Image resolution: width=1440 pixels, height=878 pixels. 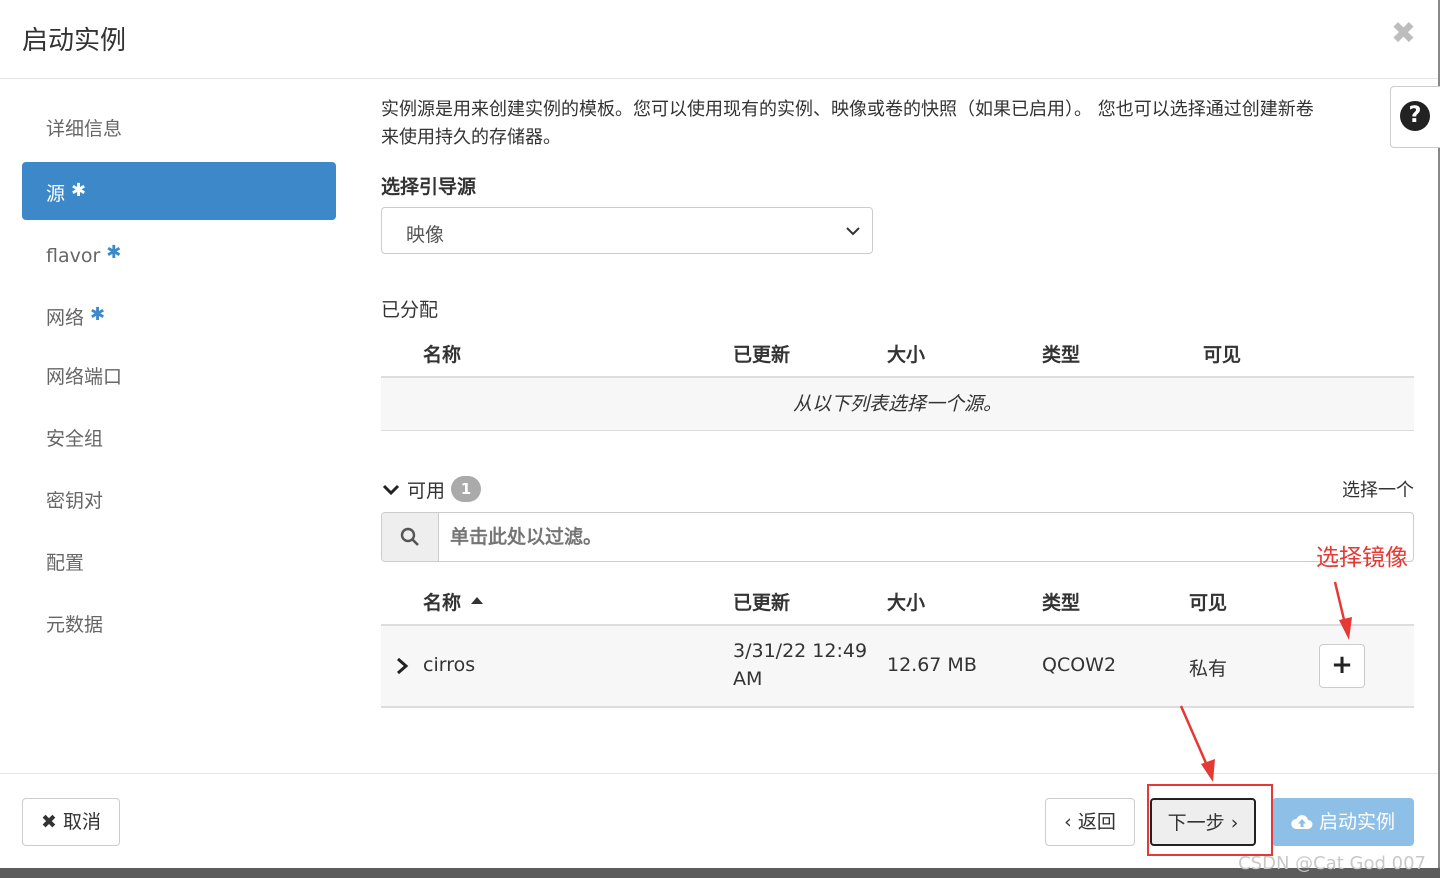 I want to click on row-updated-ampm: AM, so click(x=748, y=679).